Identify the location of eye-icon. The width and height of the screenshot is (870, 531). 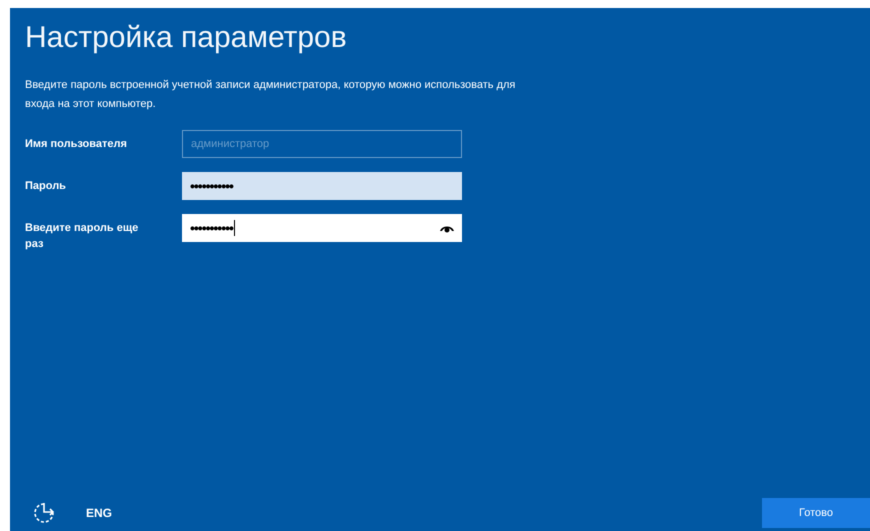
(447, 228).